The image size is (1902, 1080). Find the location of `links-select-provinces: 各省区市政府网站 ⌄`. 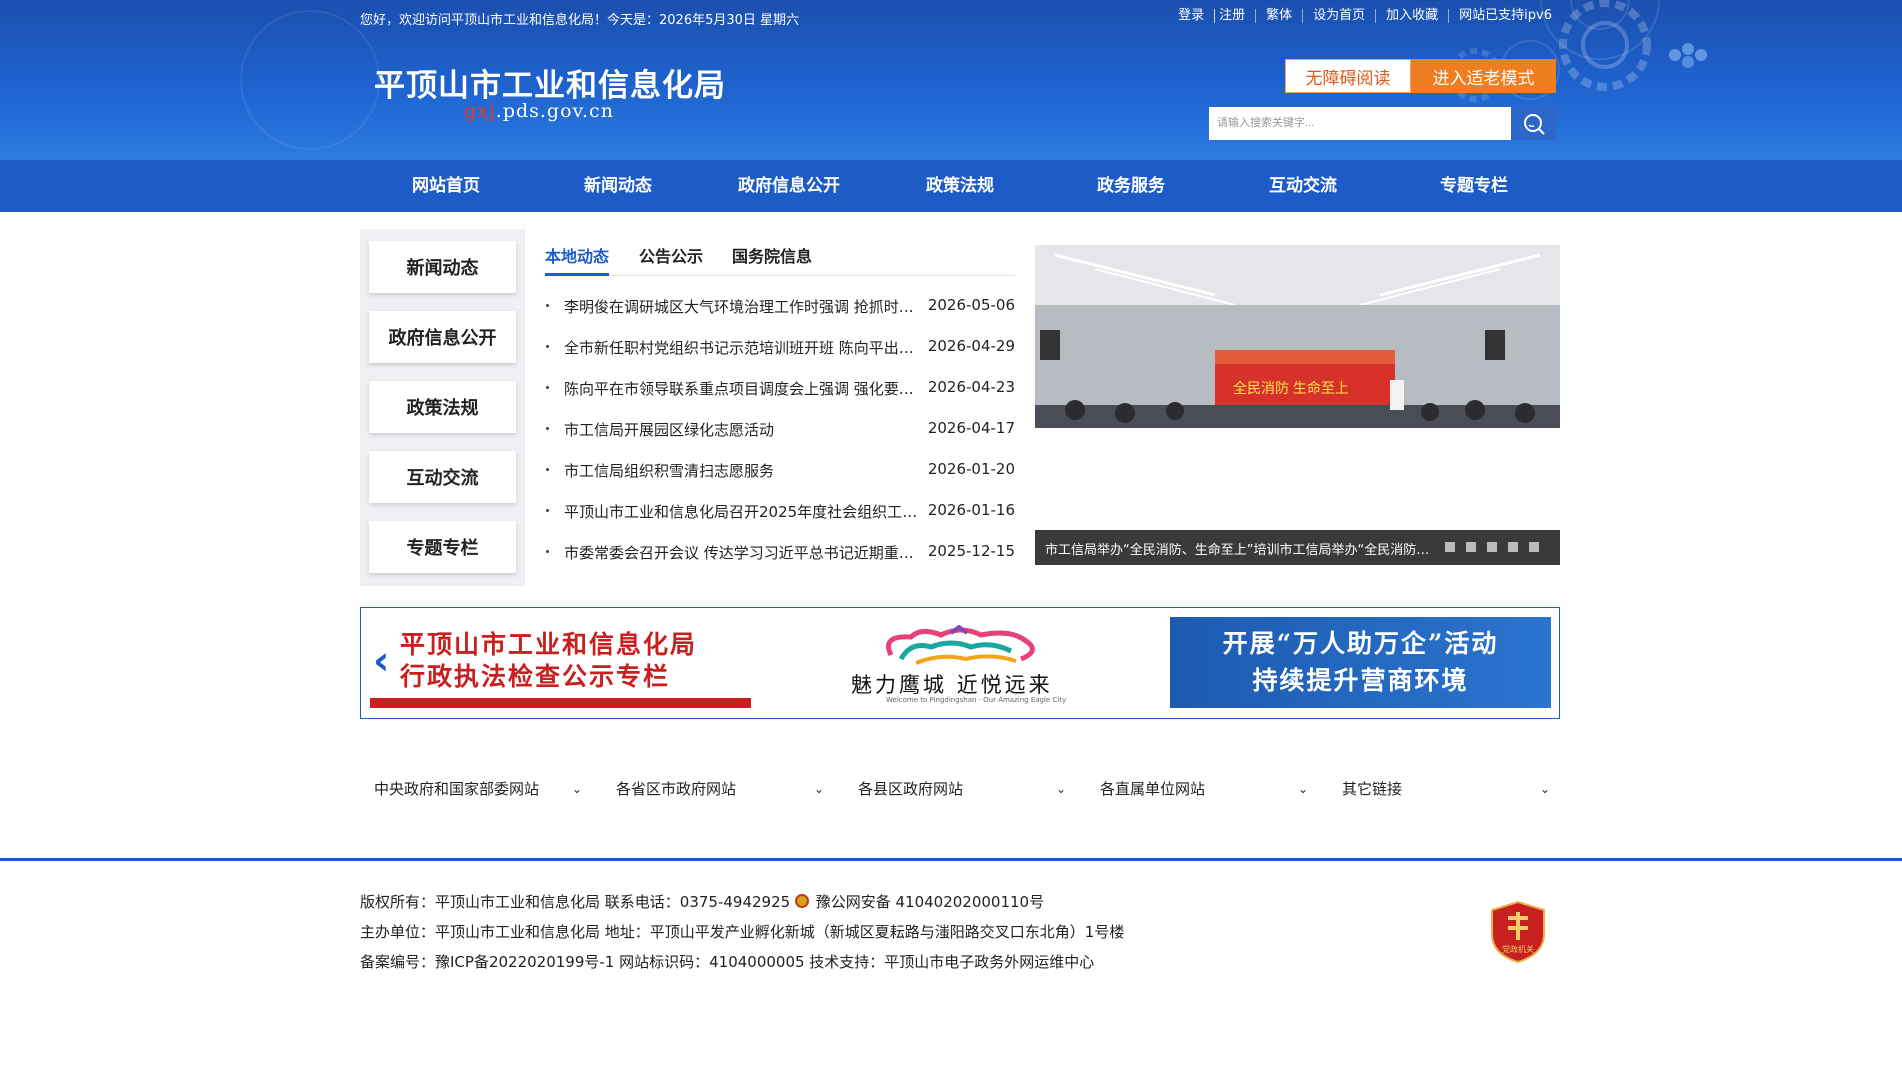

links-select-provinces: 各省区市政府网站 ⌄ is located at coordinates (717, 789).